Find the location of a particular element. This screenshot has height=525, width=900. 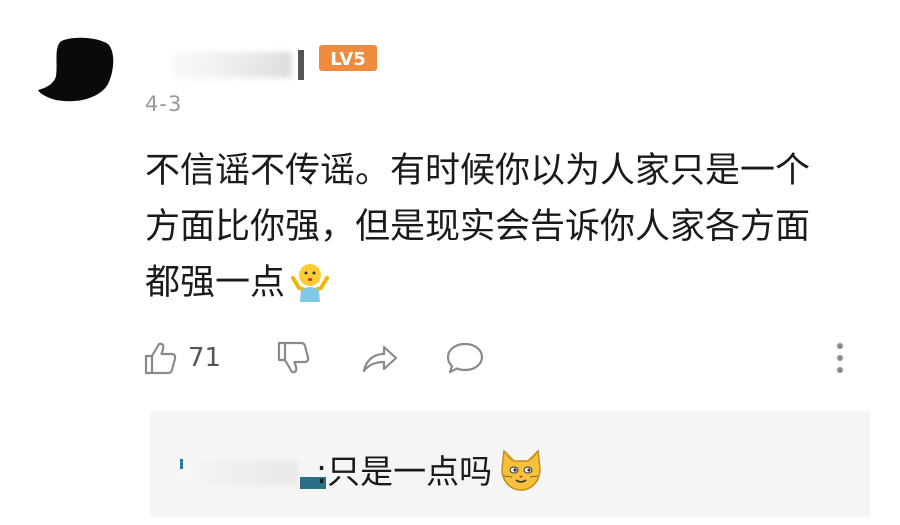

cat-face-emoji-icon is located at coordinates (521, 470).